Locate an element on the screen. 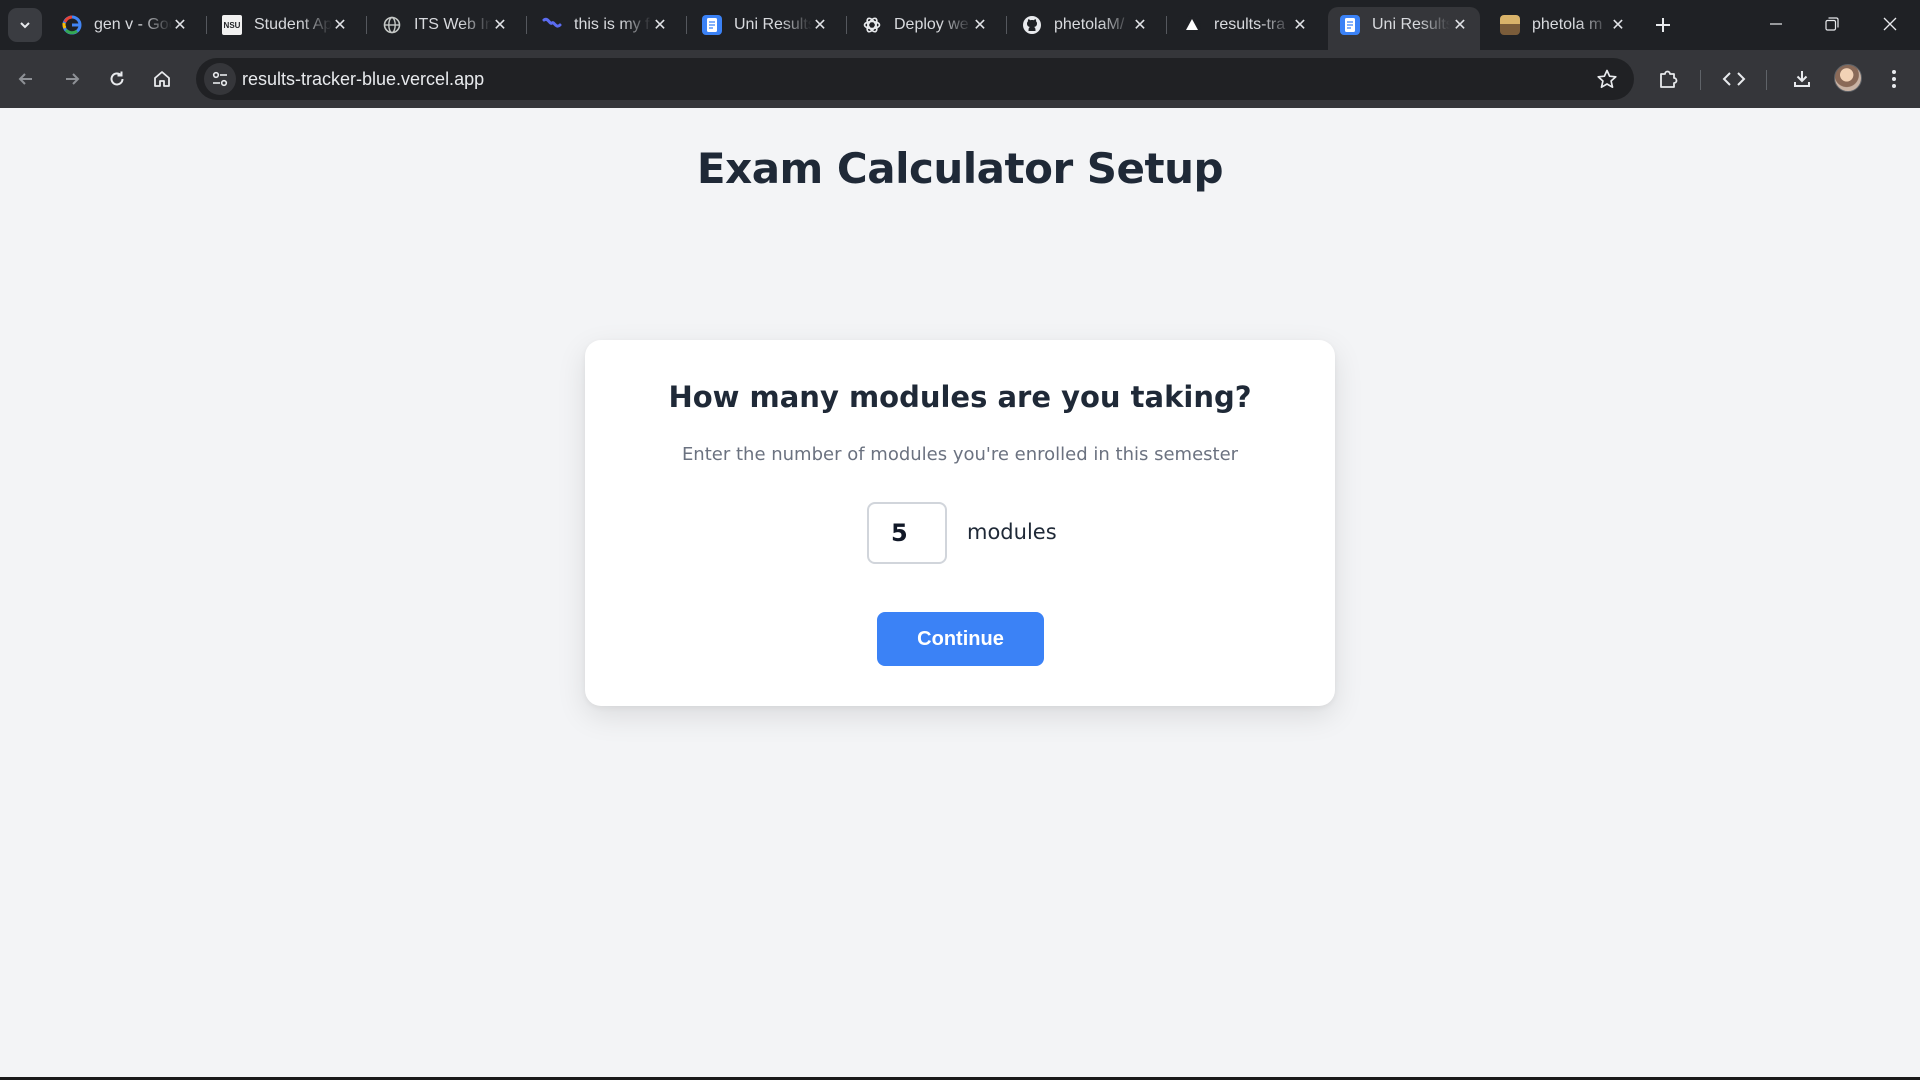  profile-avatar is located at coordinates (1848, 78).